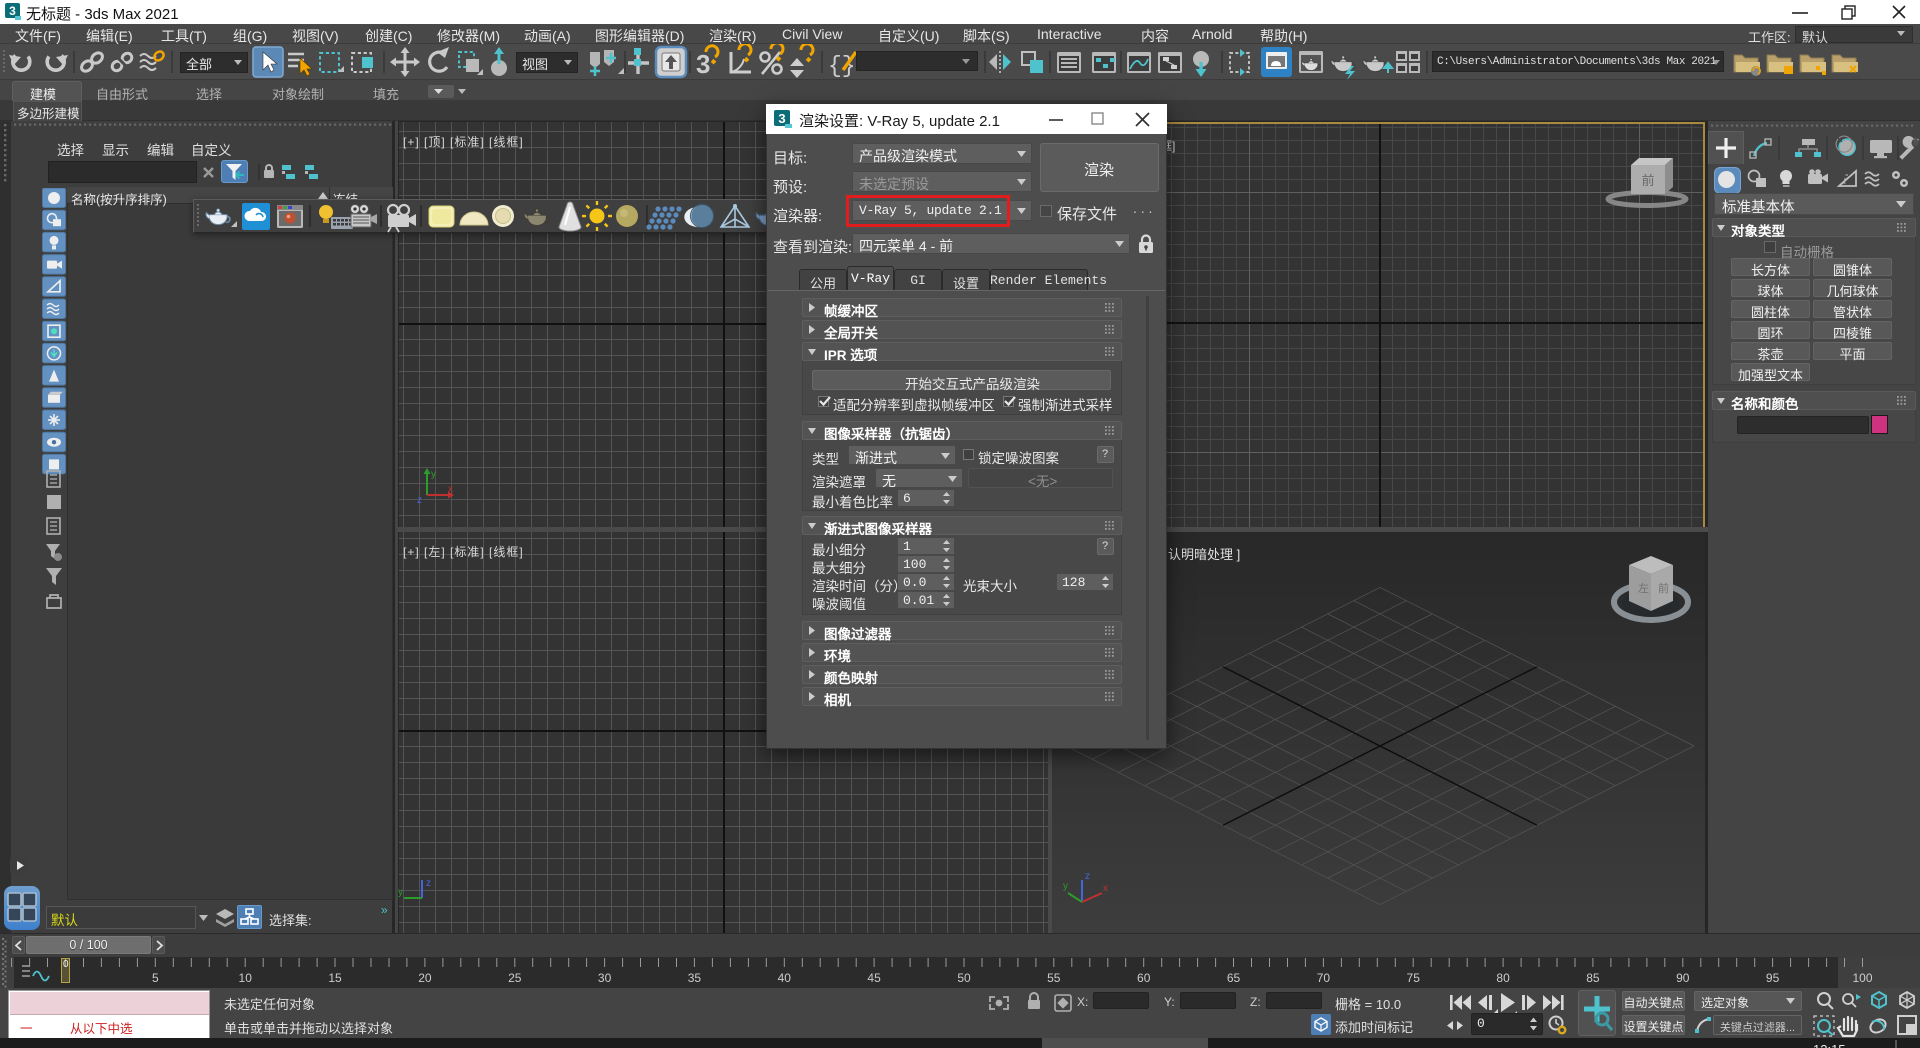  What do you see at coordinates (695, 978) in the screenshot?
I see `svg-text: 35` at bounding box center [695, 978].